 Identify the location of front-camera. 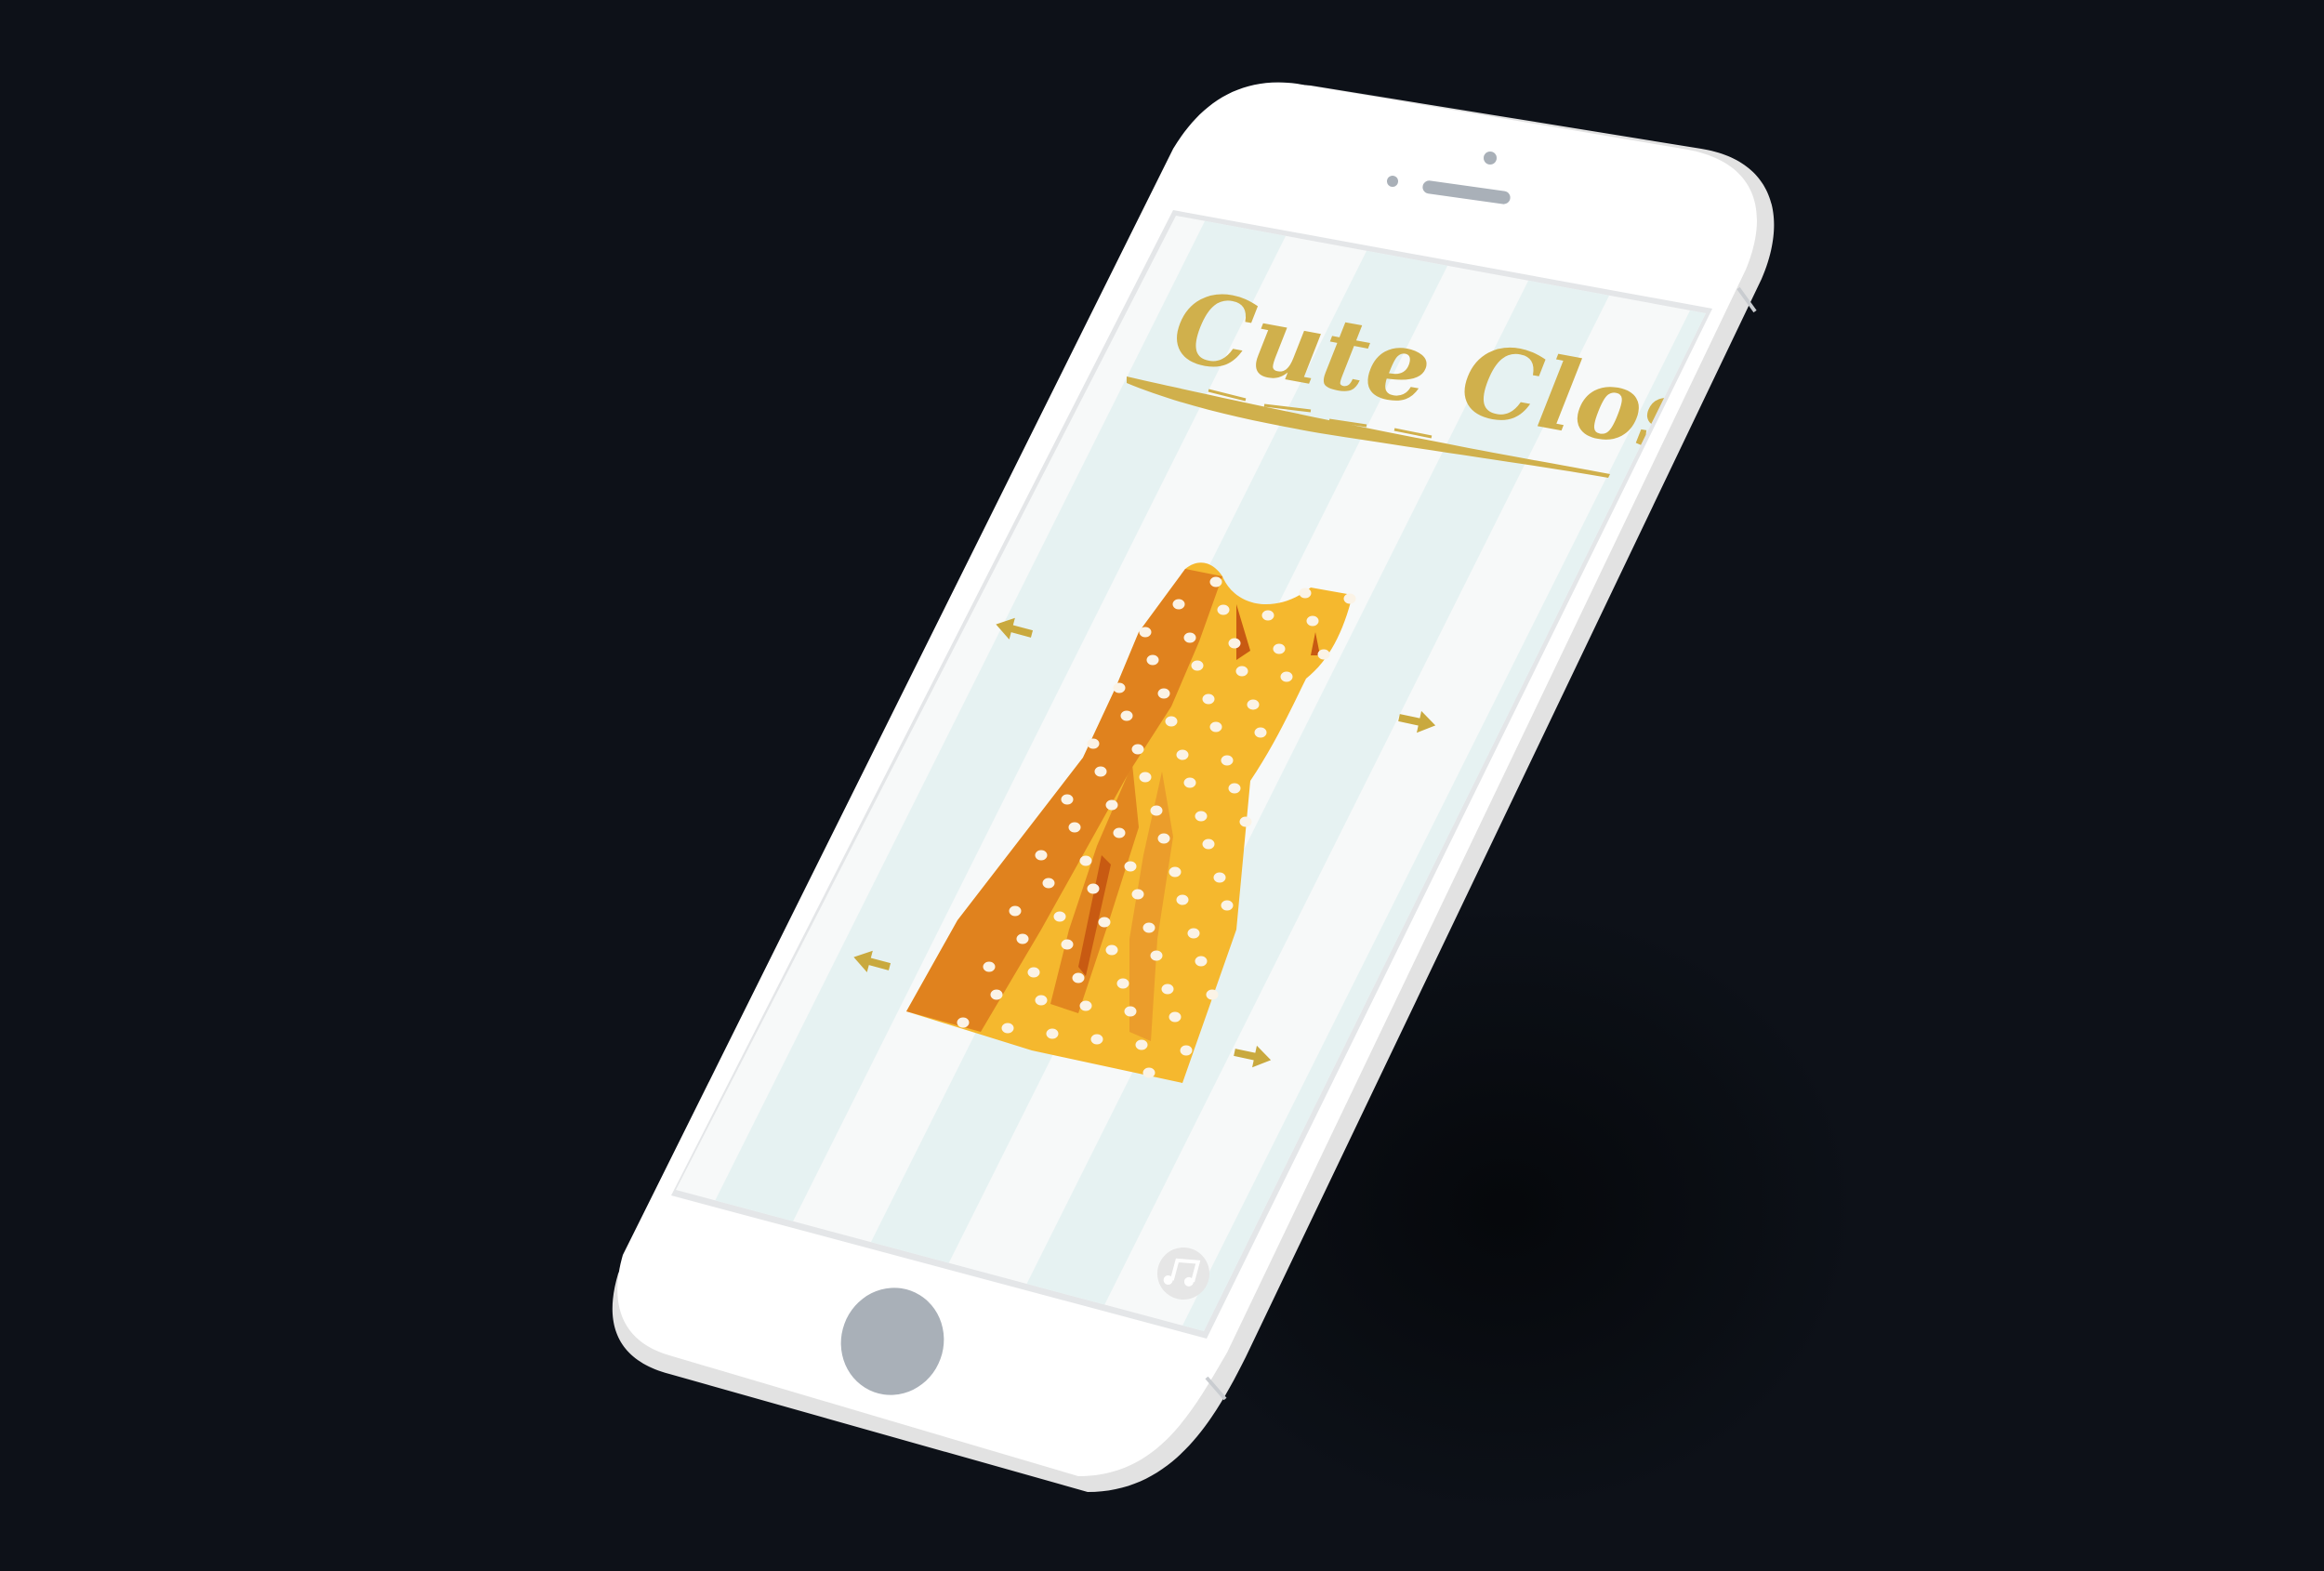
(1490, 158).